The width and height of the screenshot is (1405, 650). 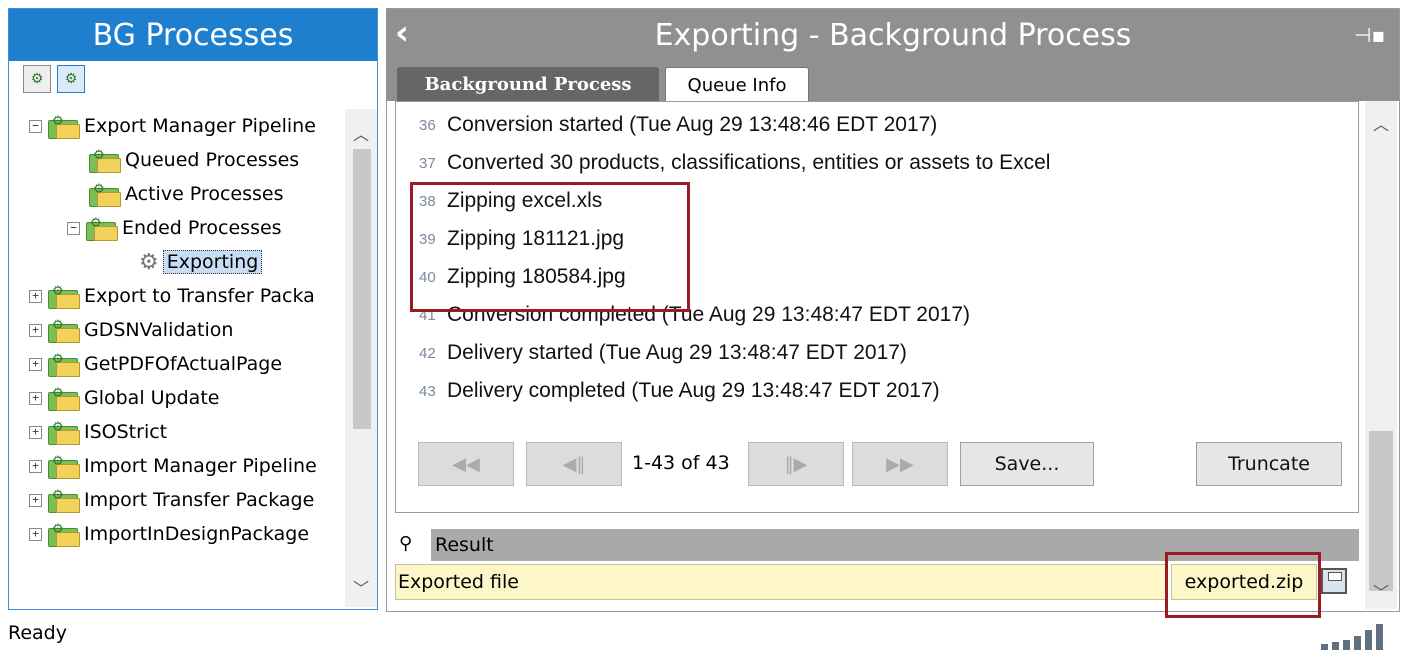 What do you see at coordinates (202, 228) in the screenshot?
I see `tree-item-label: Ended Processes` at bounding box center [202, 228].